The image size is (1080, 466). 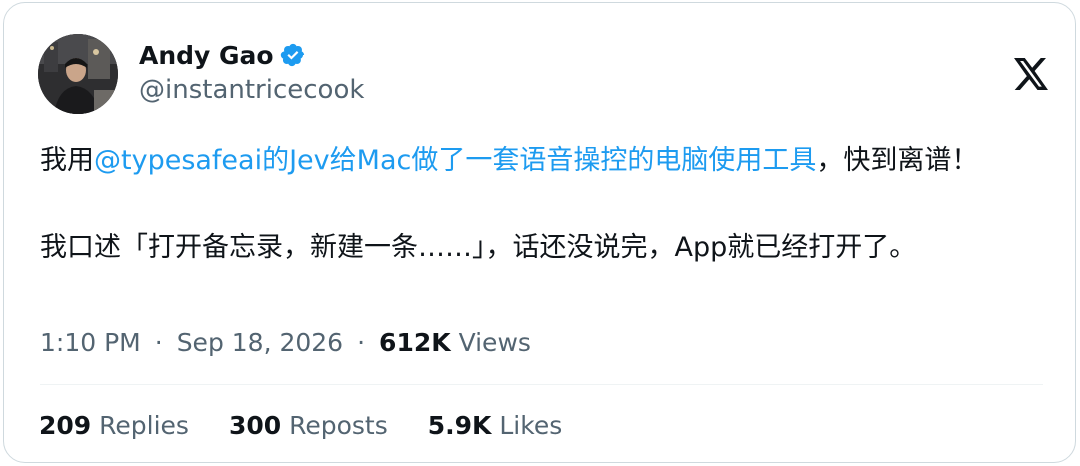 I want to click on tweet-text-prefix: 我用, so click(x=67, y=160).